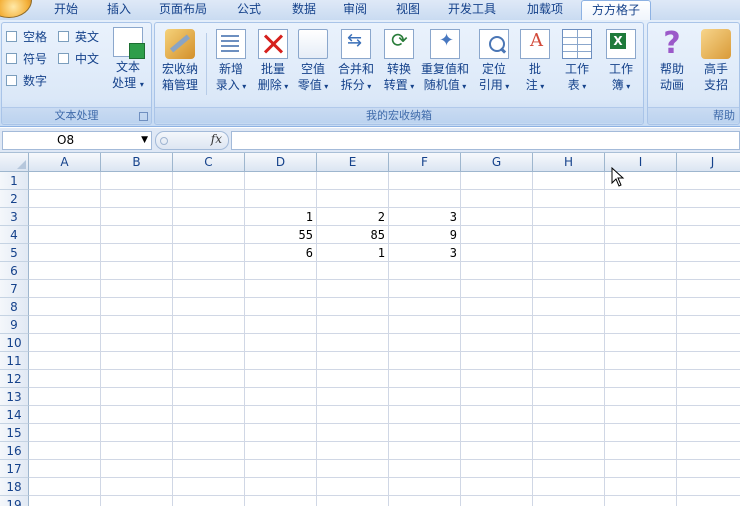 Image resolution: width=740 pixels, height=506 pixels. I want to click on text-process-button: 文本 处理 ▾, so click(128, 63).